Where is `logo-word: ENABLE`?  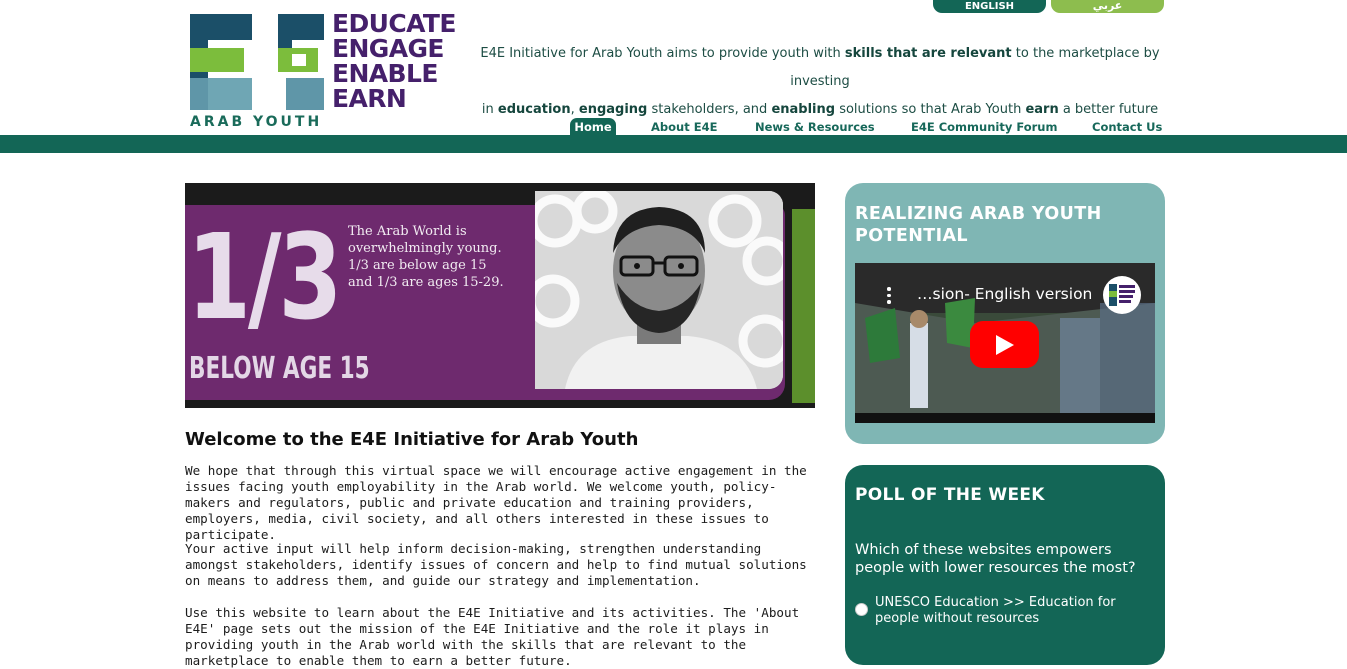 logo-word: ENABLE is located at coordinates (385, 73).